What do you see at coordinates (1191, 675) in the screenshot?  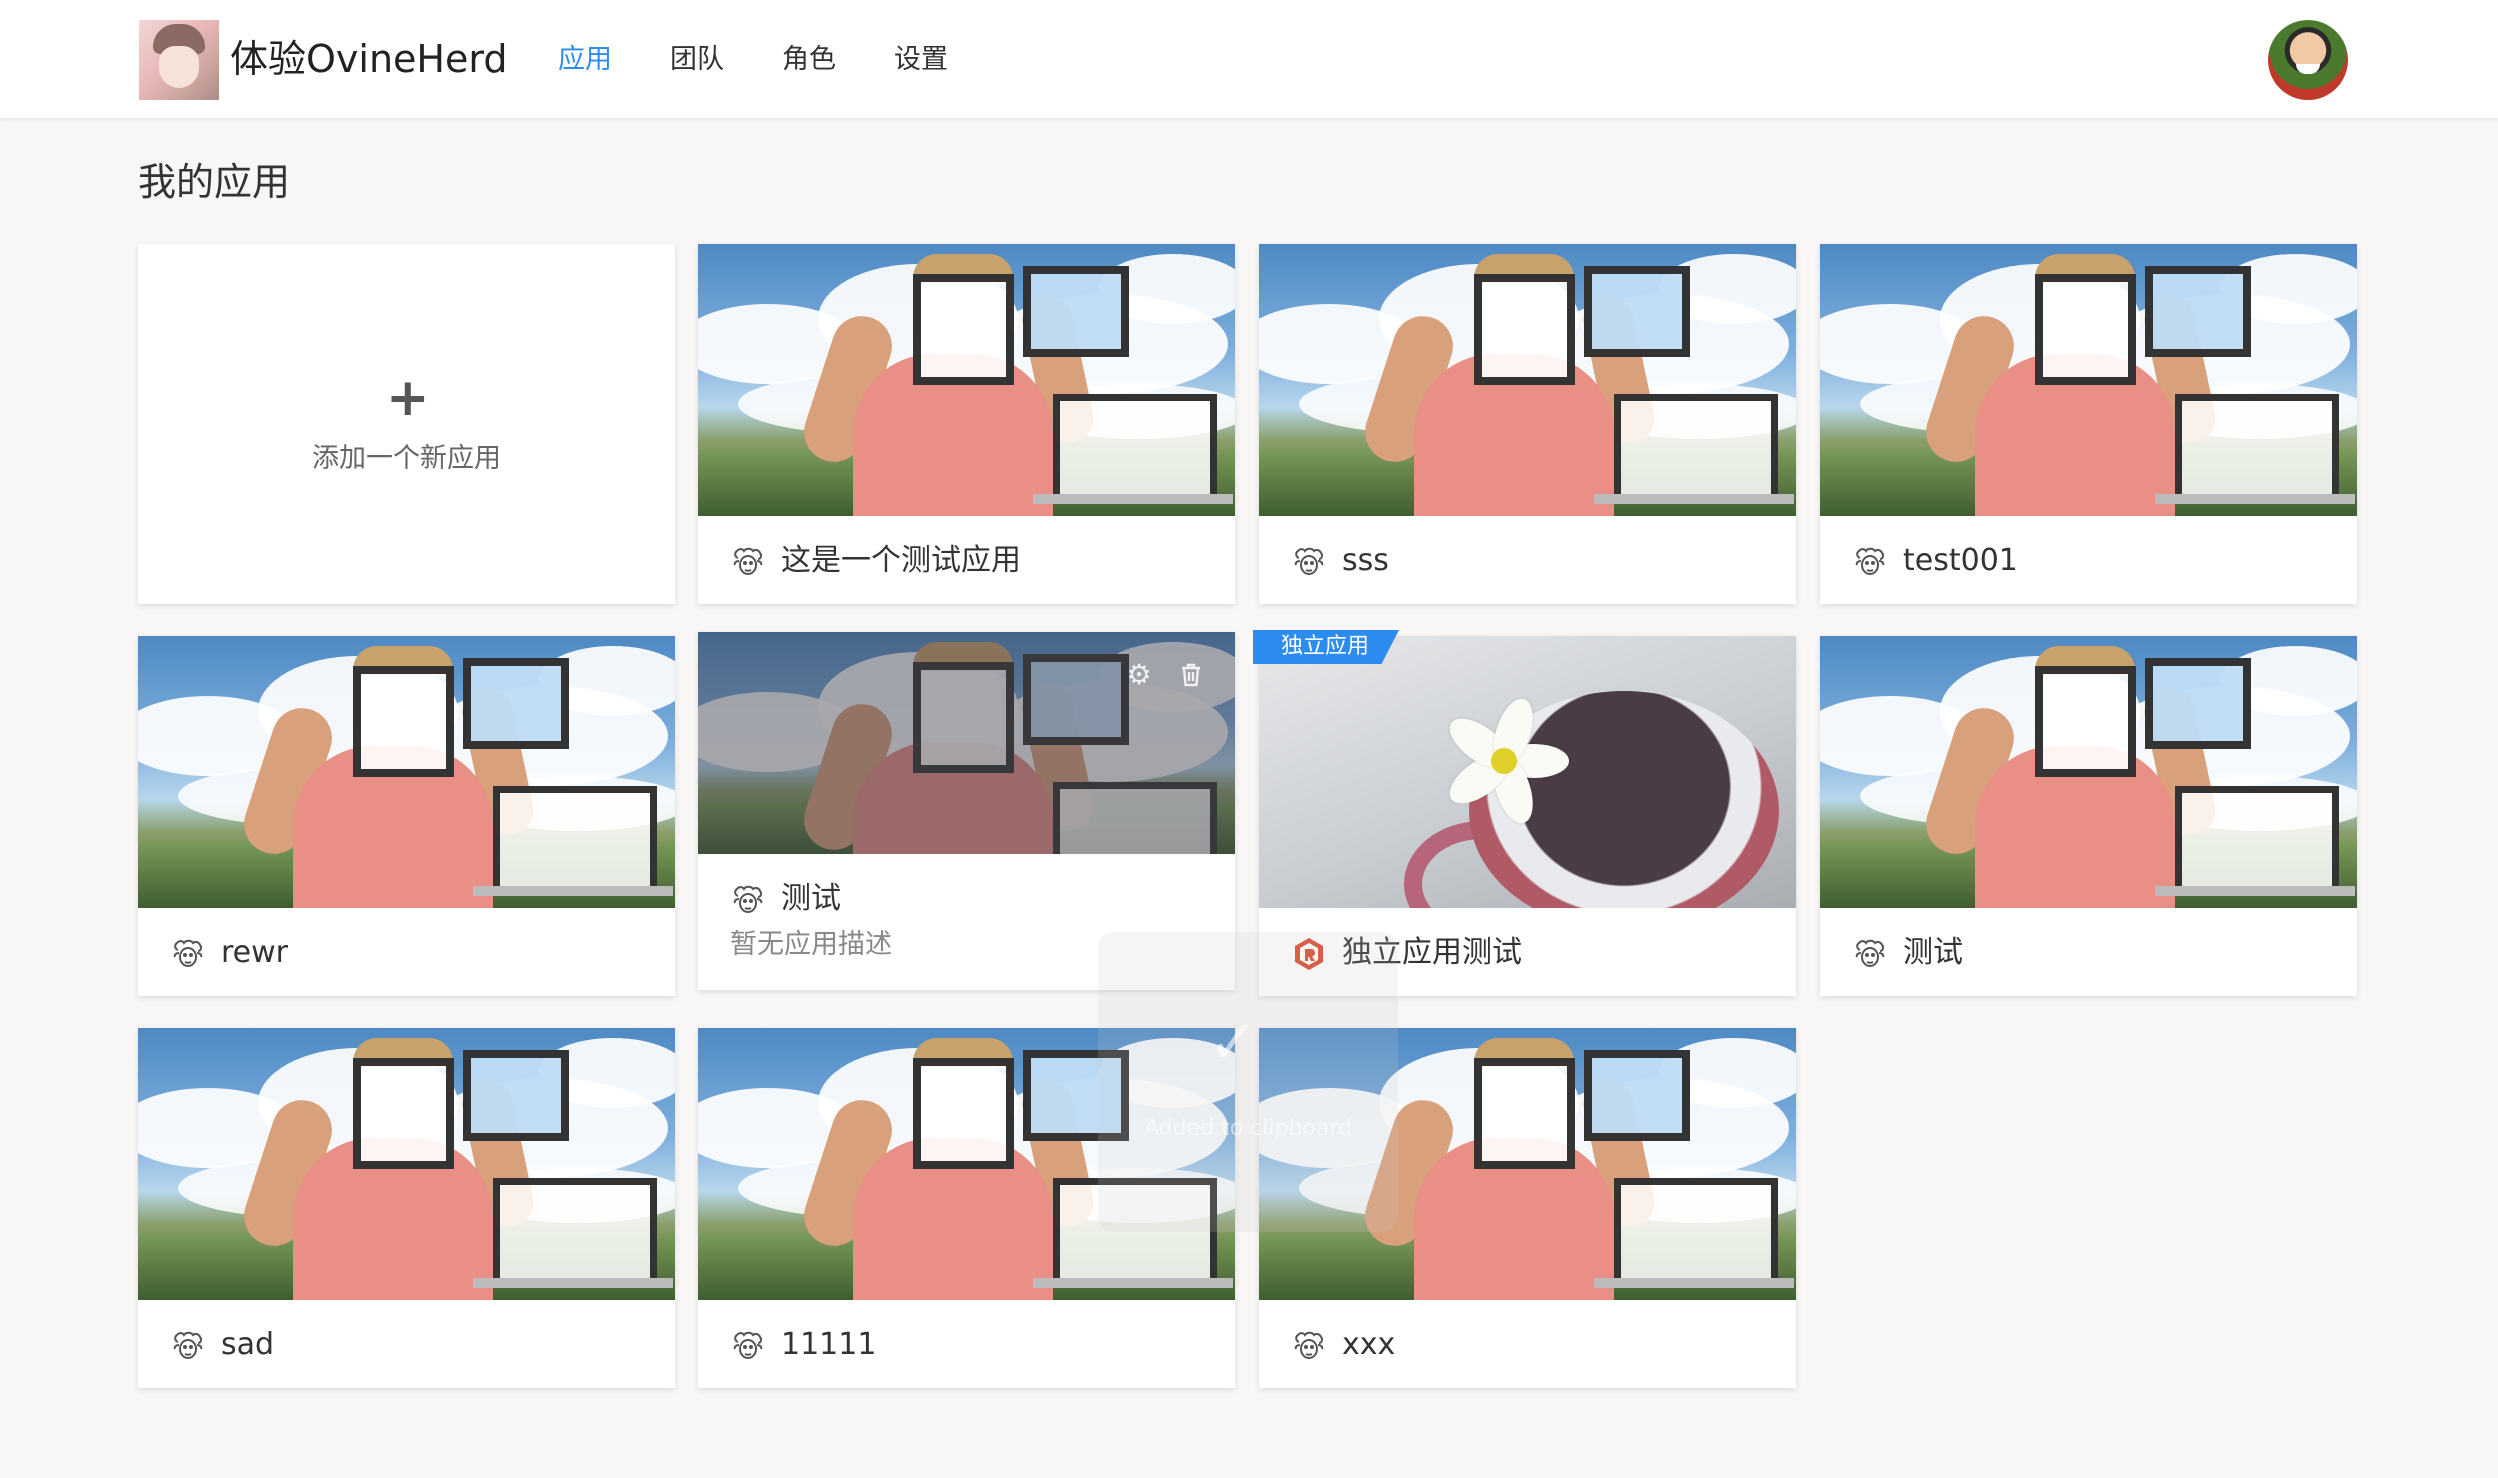 I see `trash-icon` at bounding box center [1191, 675].